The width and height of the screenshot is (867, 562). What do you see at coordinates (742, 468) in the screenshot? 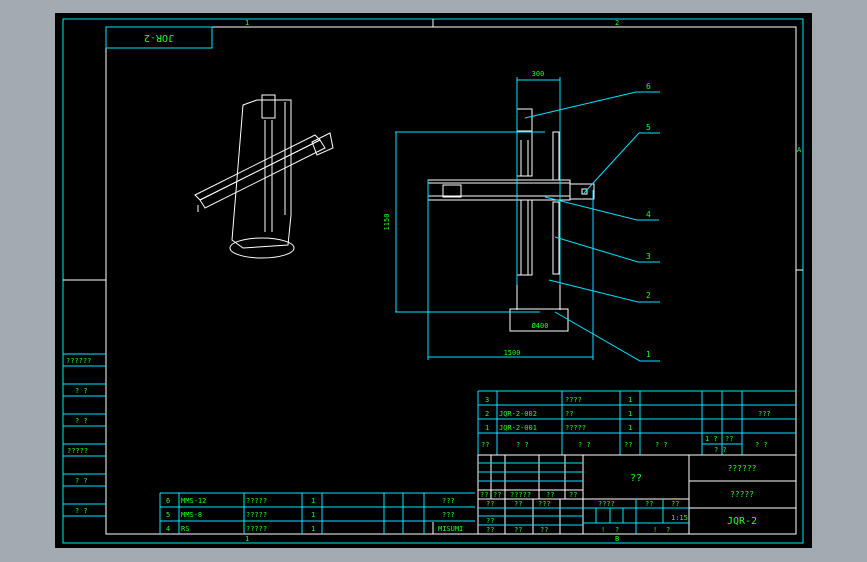
I see `company-field: ??????` at bounding box center [742, 468].